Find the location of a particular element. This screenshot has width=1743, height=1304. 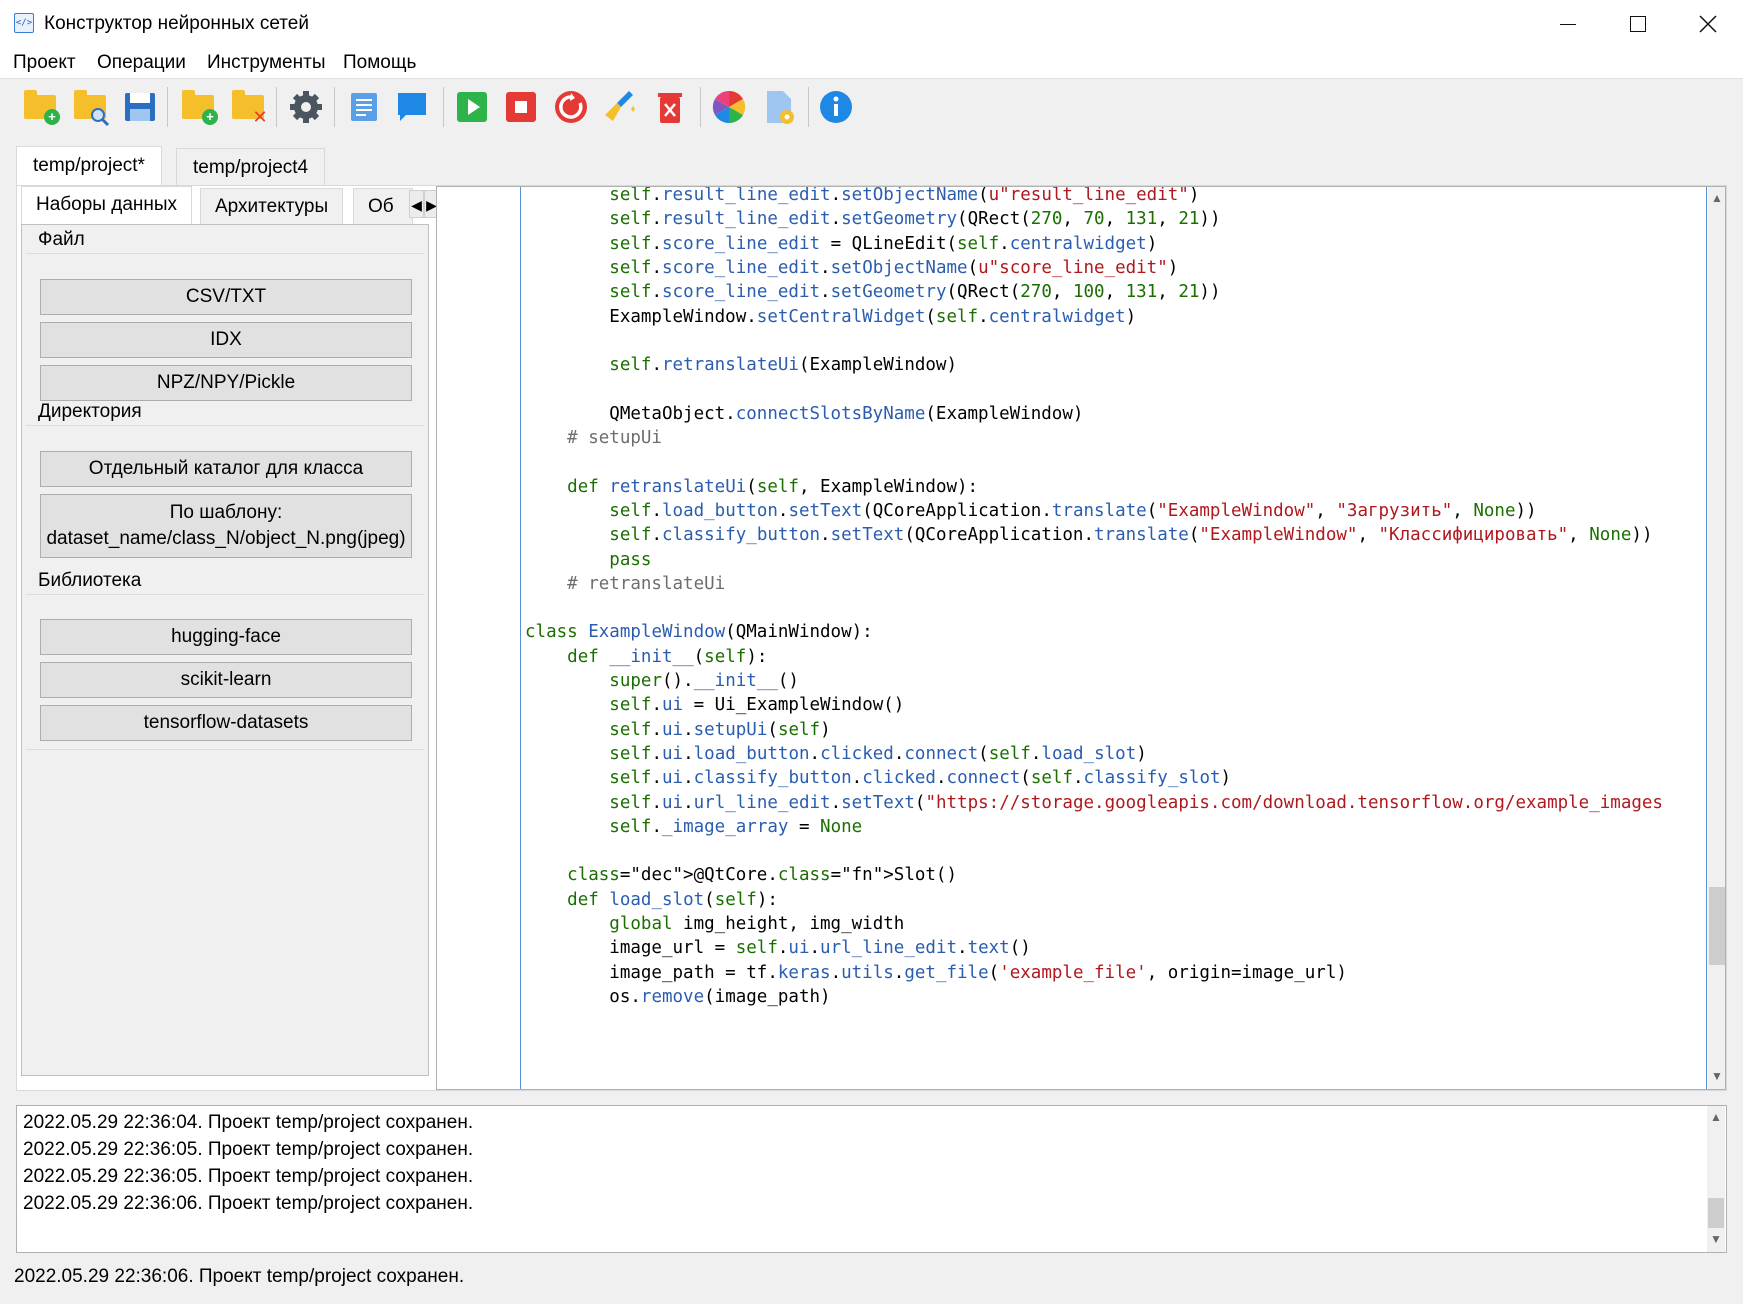

code-line: os.remove(image_path) is located at coordinates (678, 996).